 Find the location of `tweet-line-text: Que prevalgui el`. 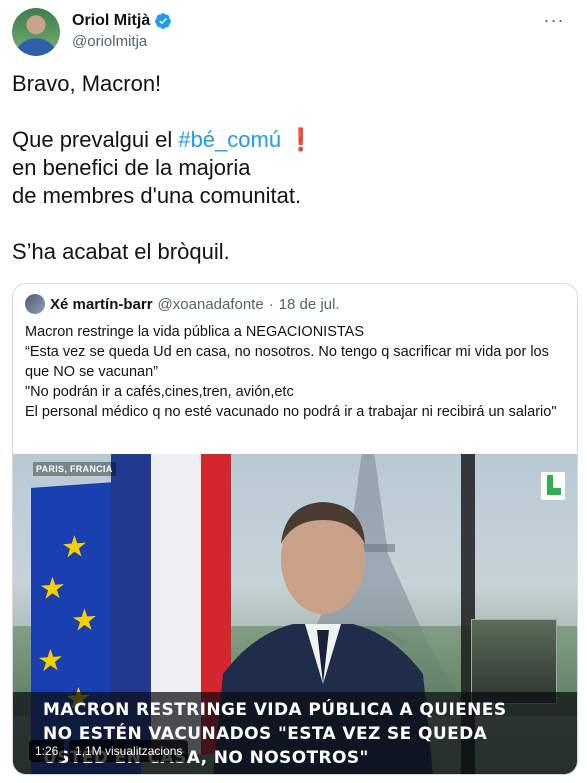

tweet-line-text: Que prevalgui el is located at coordinates (95, 139).